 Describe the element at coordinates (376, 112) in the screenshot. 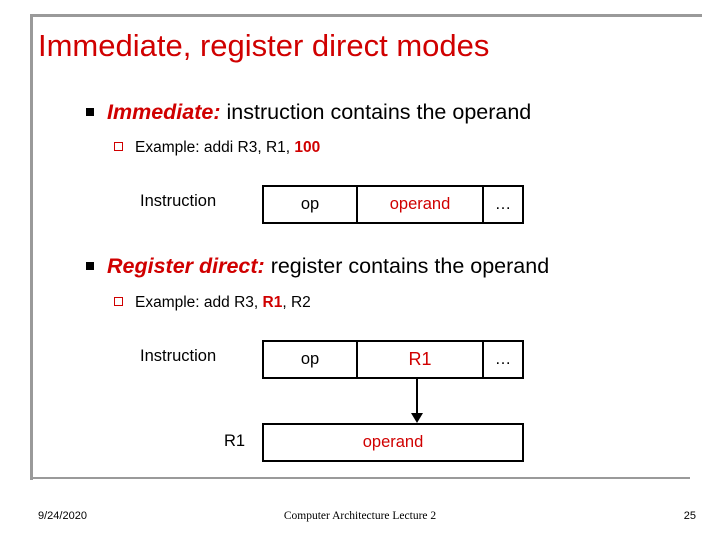

I see `bullet-immediate-rest: instruction contains the operand` at that location.